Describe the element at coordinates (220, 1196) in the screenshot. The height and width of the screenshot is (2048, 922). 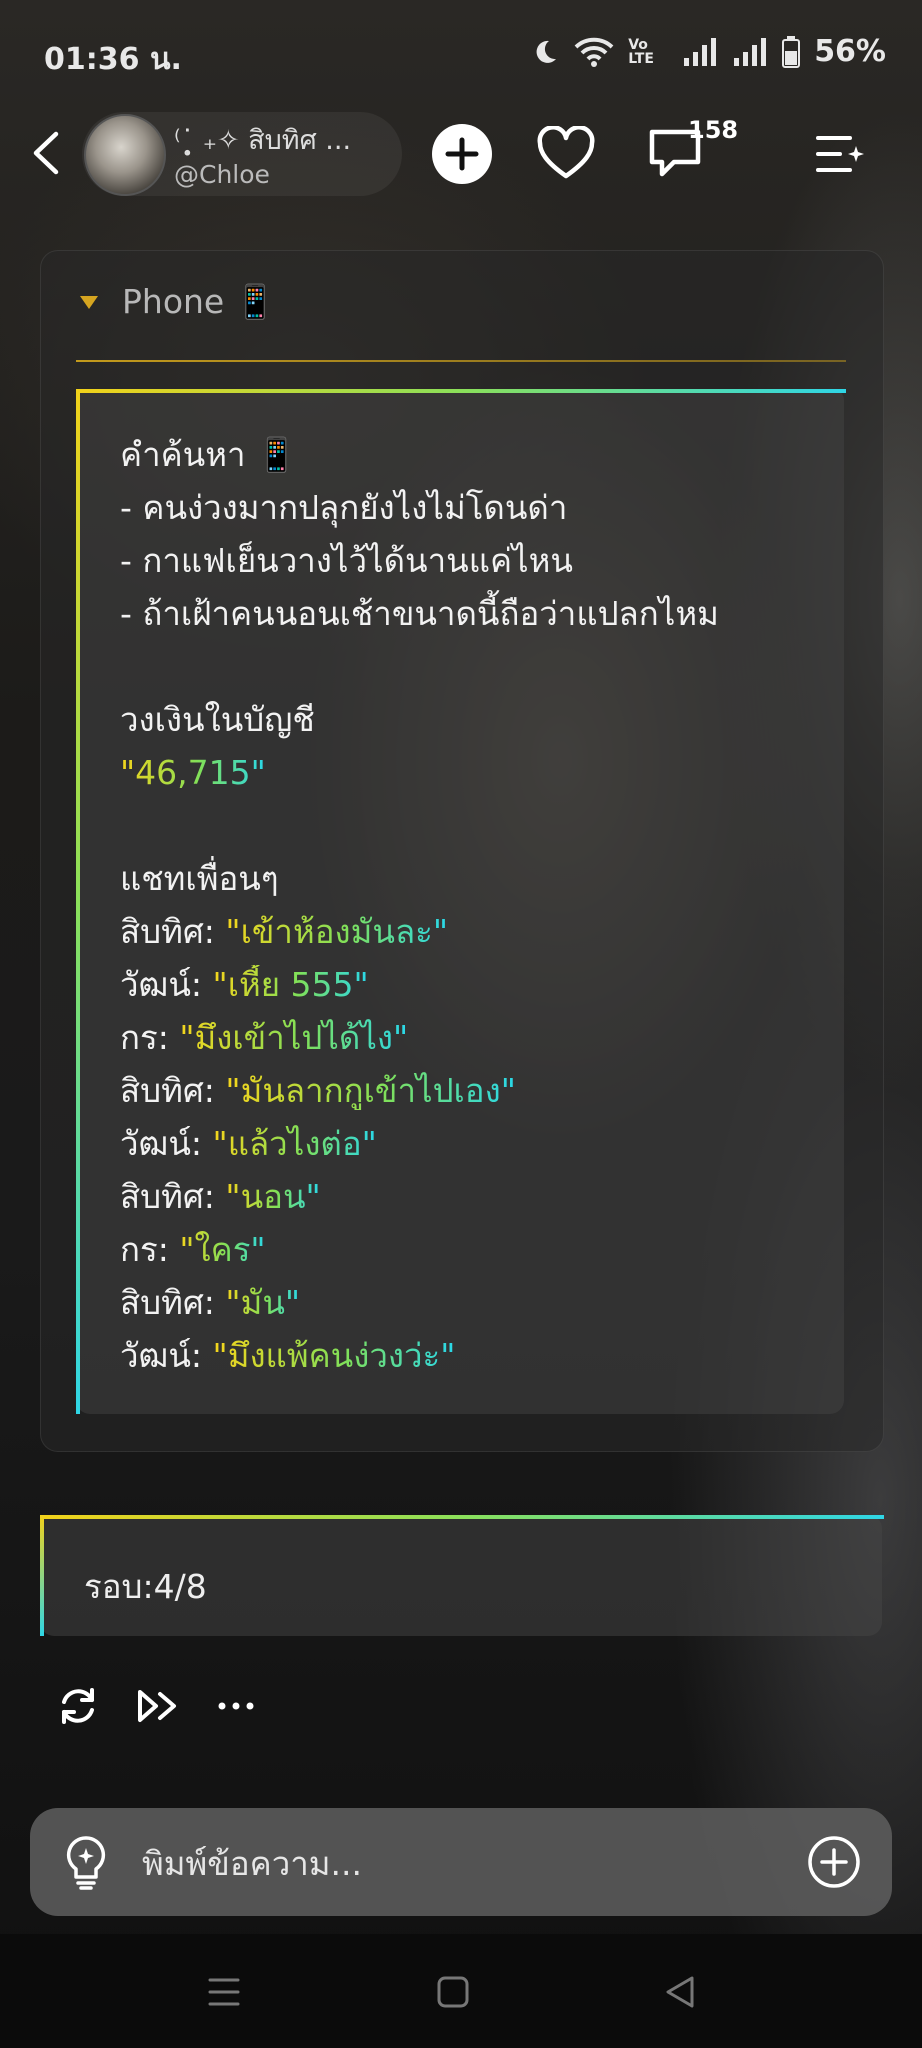
I see `chat-message: สิบทิศ: "นอน"` at that location.